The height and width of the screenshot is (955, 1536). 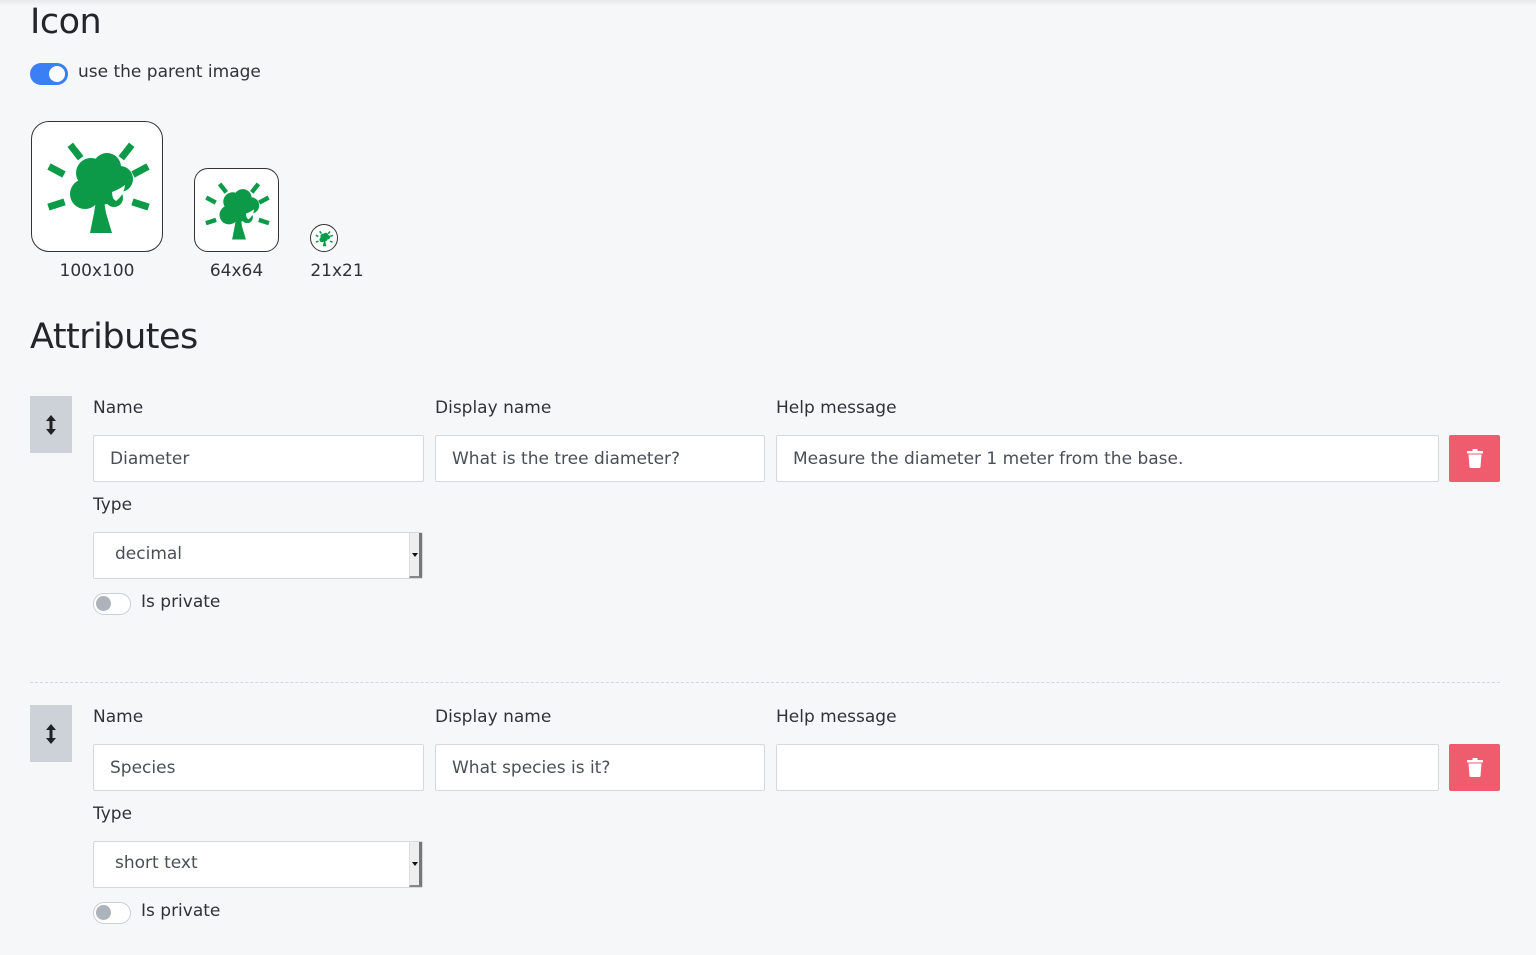 I want to click on type-select: decimal, so click(x=258, y=555).